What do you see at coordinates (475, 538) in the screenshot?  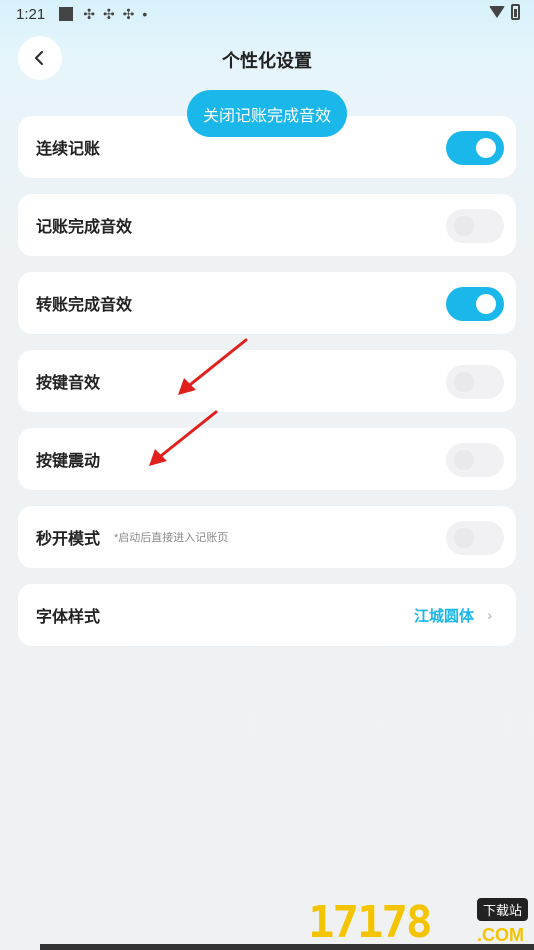 I see `quick-open-toggle` at bounding box center [475, 538].